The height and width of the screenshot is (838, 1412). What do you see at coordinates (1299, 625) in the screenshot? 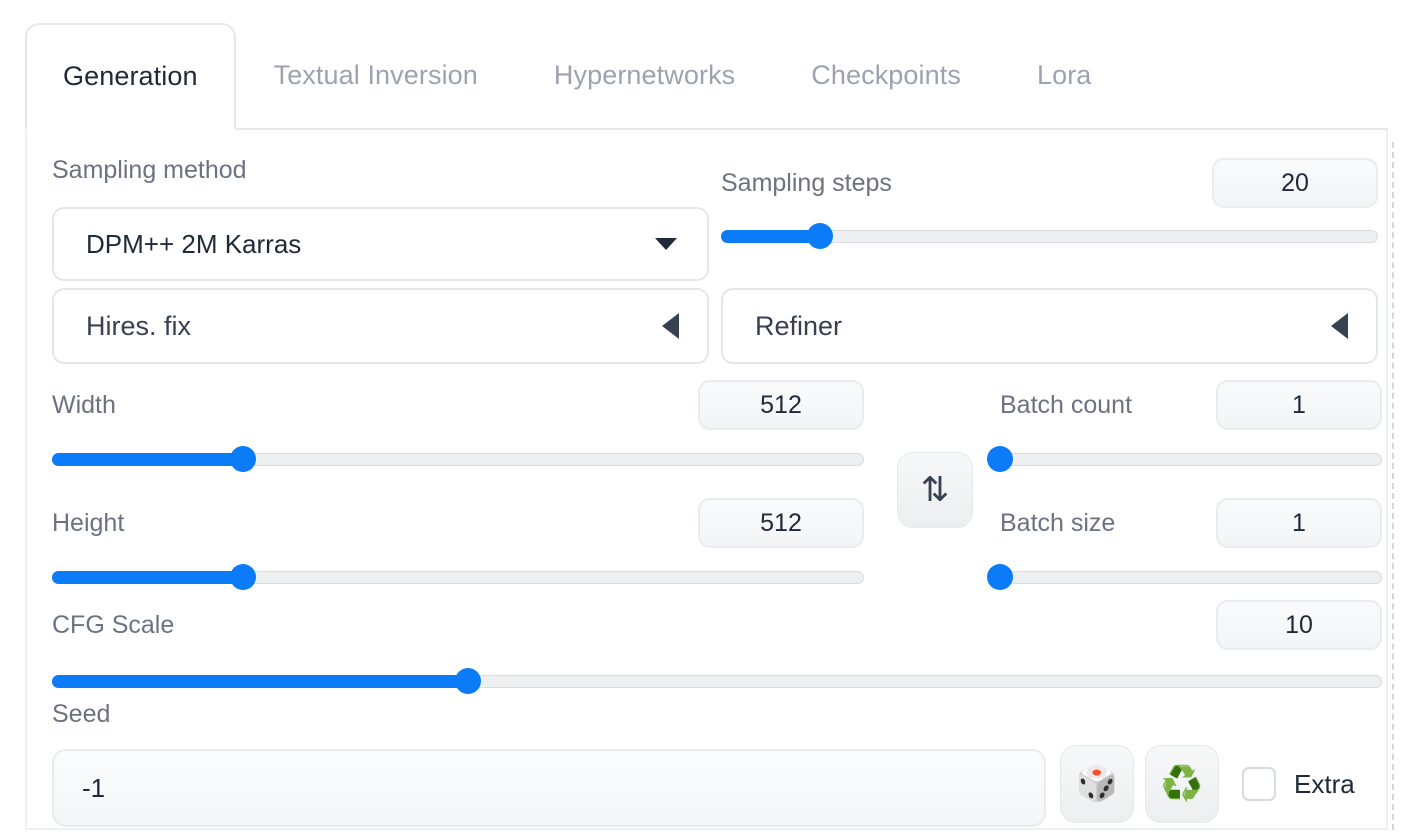
I see `cfg-scale-input: 10` at bounding box center [1299, 625].